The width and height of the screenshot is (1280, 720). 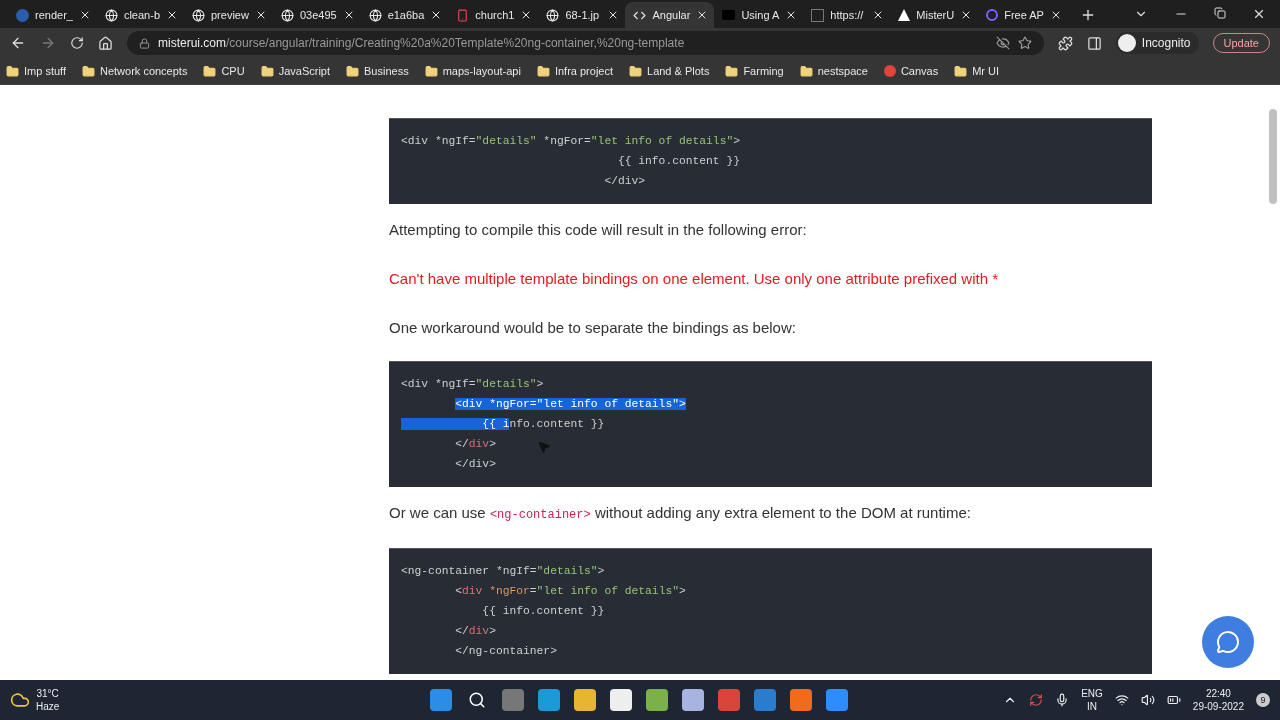 What do you see at coordinates (36, 71) in the screenshot?
I see `bookmark: Imp stuff` at bounding box center [36, 71].